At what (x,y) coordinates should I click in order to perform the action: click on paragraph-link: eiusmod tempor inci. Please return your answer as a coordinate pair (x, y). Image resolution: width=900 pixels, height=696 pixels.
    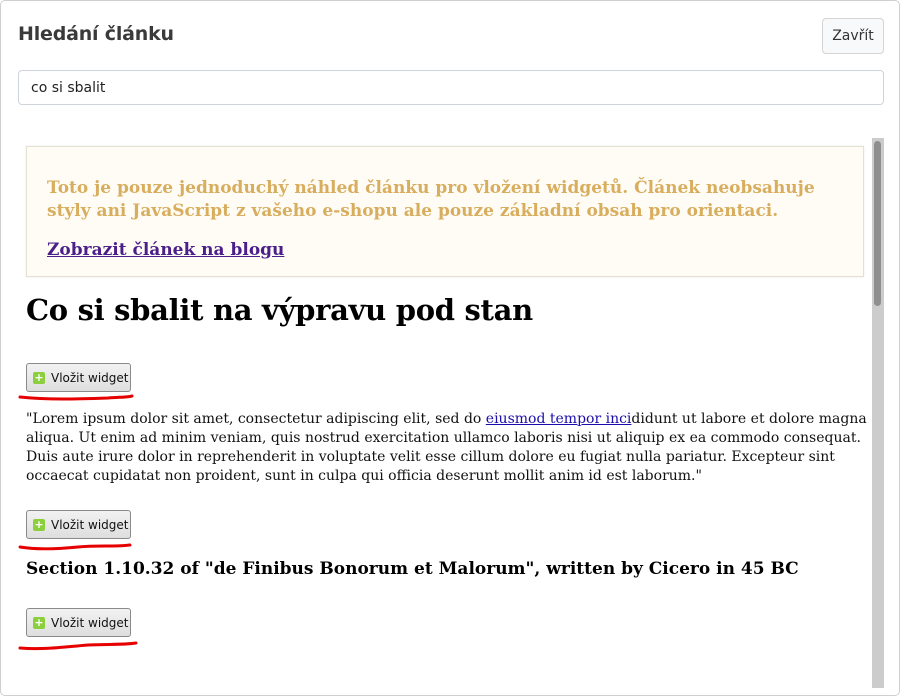
    Looking at the image, I should click on (559, 419).